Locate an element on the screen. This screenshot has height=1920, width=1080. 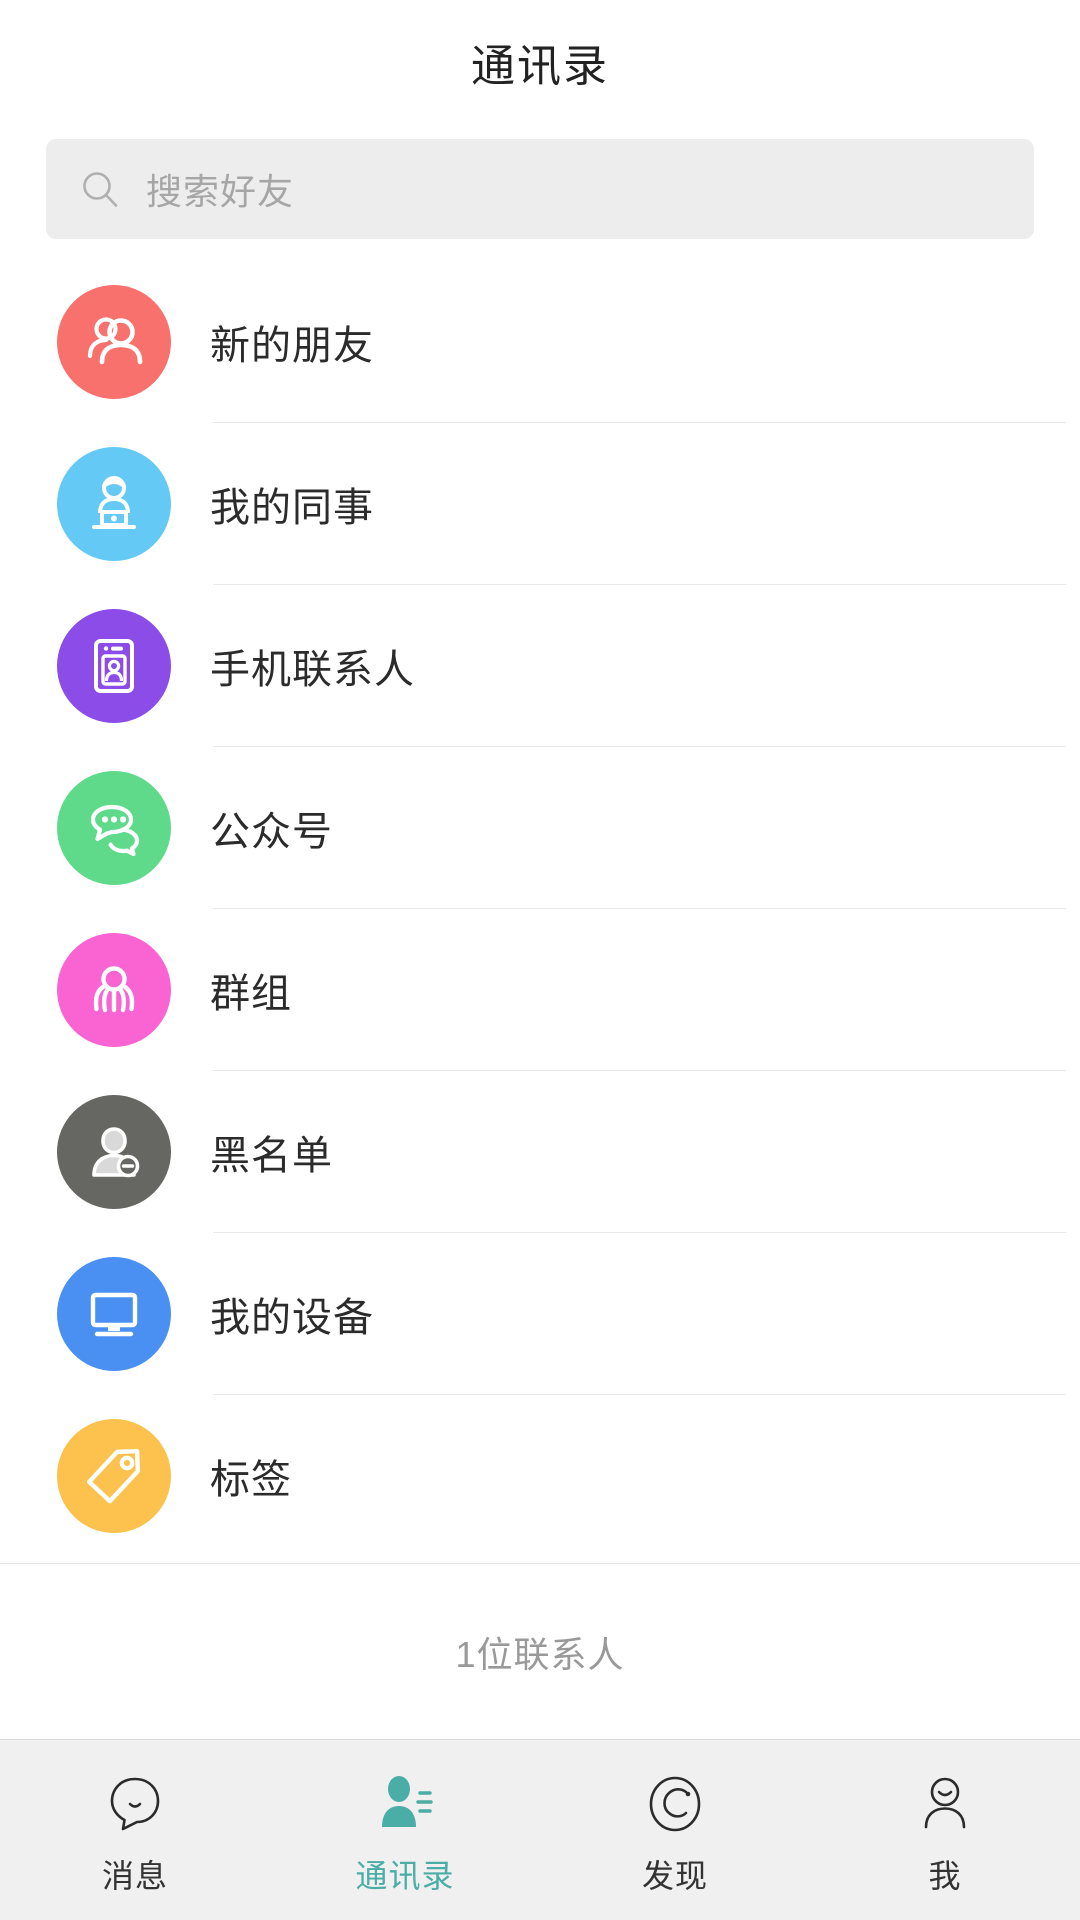
list-item-label: 手机联系人 is located at coordinates (312, 670).